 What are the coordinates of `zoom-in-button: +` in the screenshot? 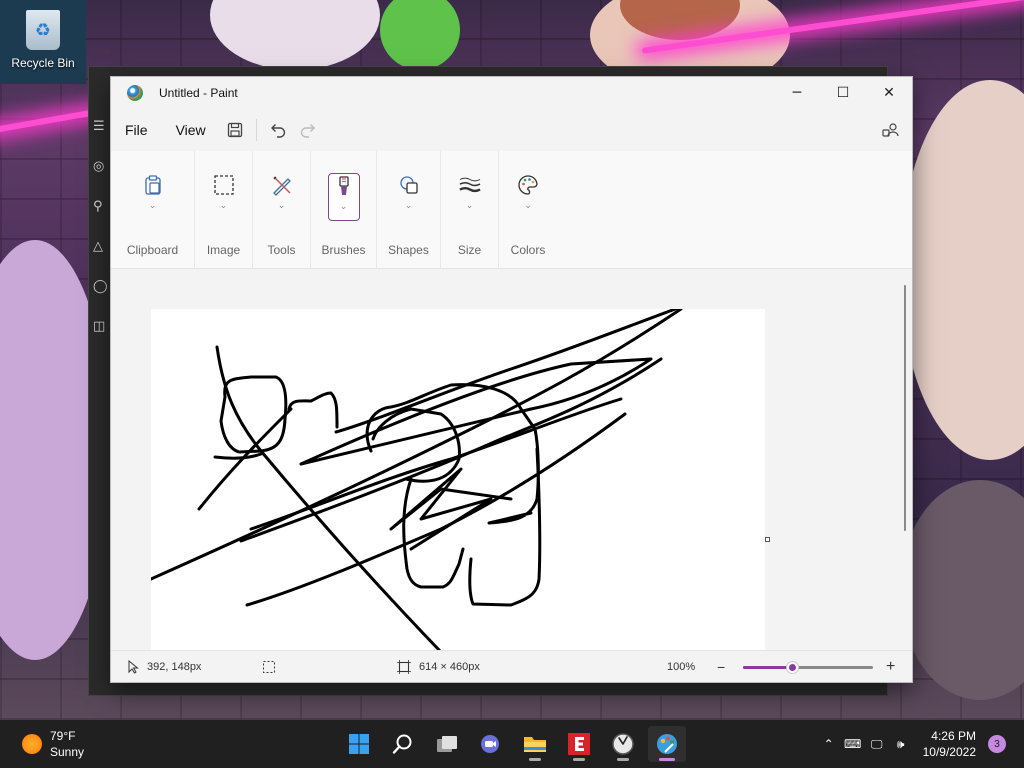 It's located at (890, 667).